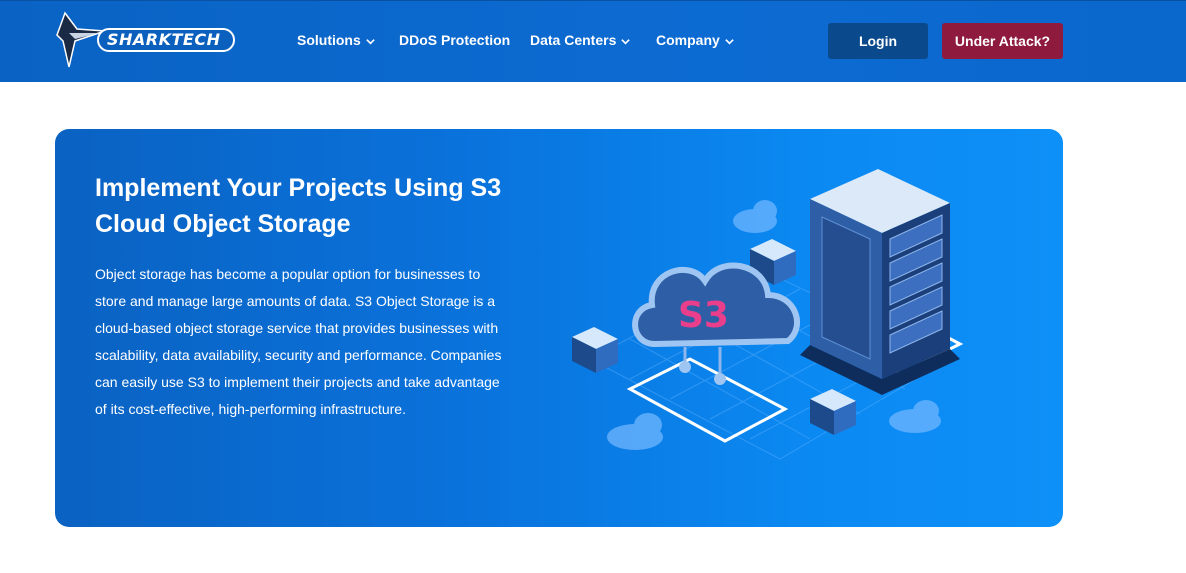 This screenshot has width=1186, height=573. Describe the element at coordinates (1002, 41) in the screenshot. I see `under-attack-button: Under Attack?` at that location.